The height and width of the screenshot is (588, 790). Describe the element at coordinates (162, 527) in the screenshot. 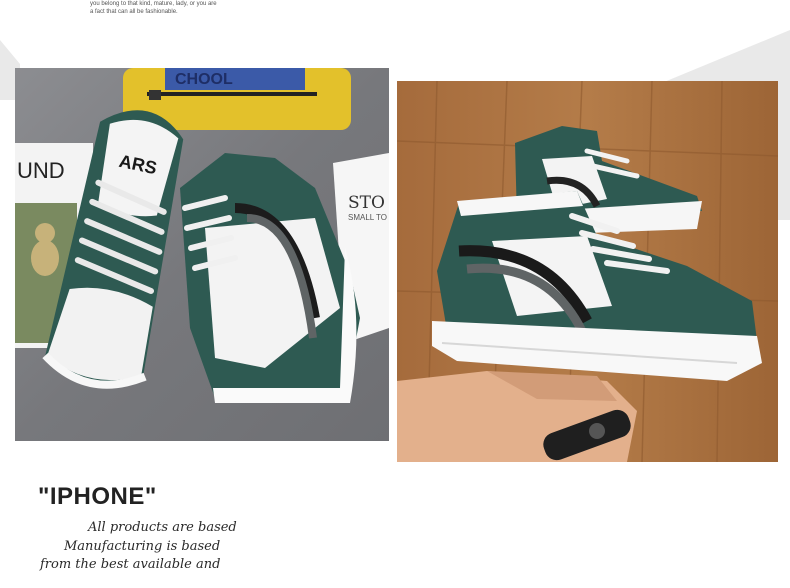

I see `script-line-1: All products are based` at that location.